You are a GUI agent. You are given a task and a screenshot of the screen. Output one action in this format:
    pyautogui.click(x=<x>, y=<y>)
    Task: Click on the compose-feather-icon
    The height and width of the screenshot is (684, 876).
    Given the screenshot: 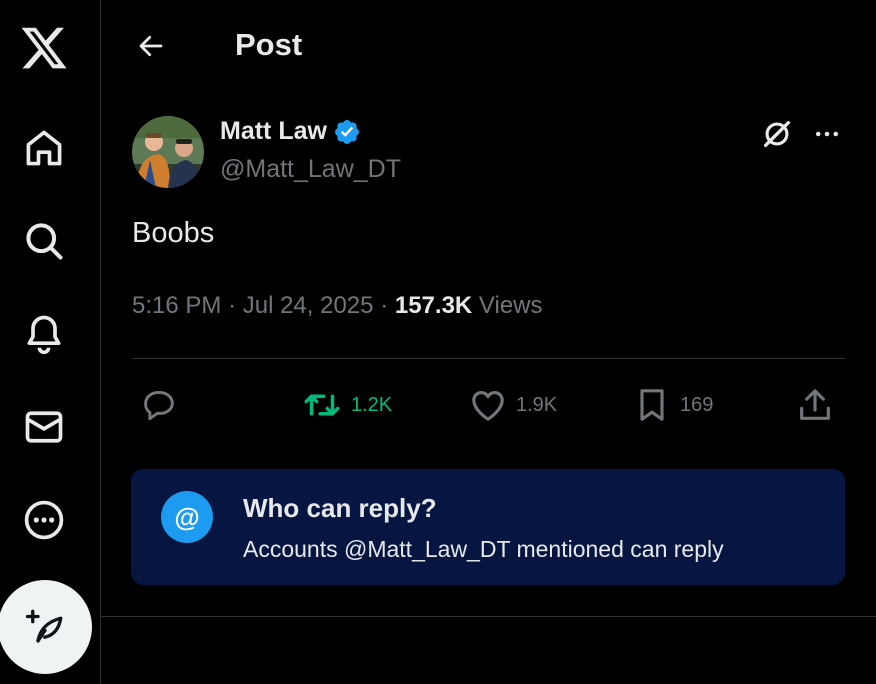 What is the action you would take?
    pyautogui.click(x=44, y=626)
    